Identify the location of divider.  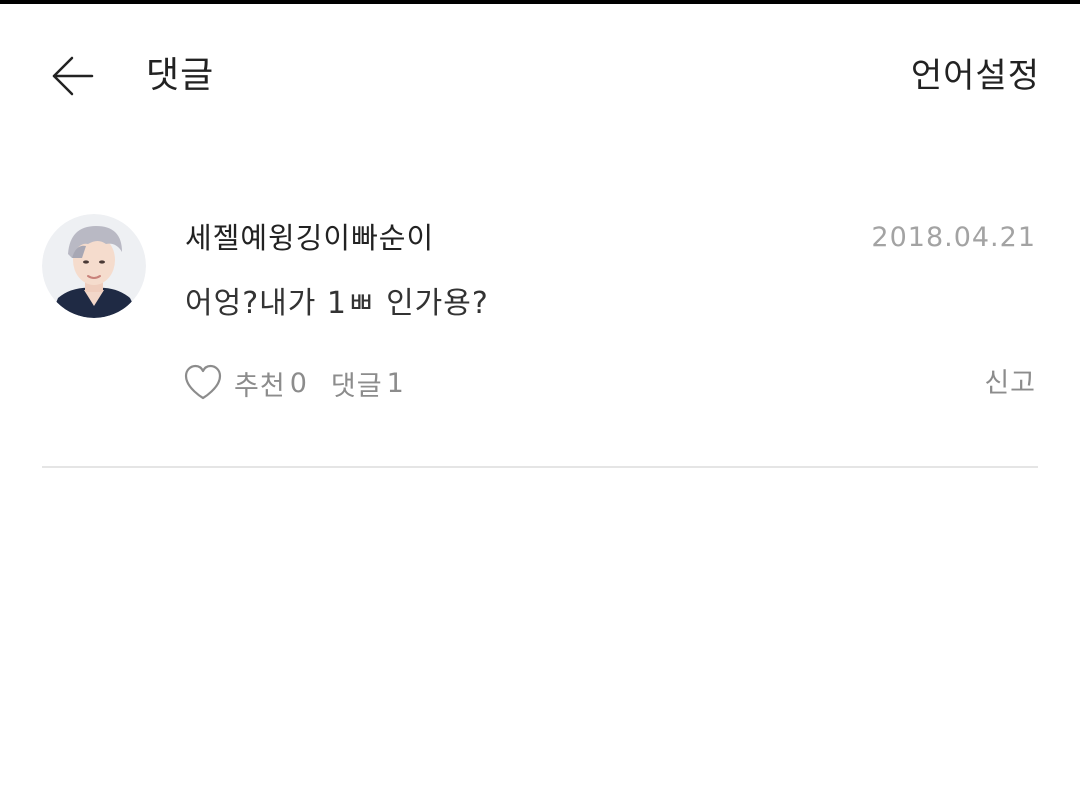
(540, 467).